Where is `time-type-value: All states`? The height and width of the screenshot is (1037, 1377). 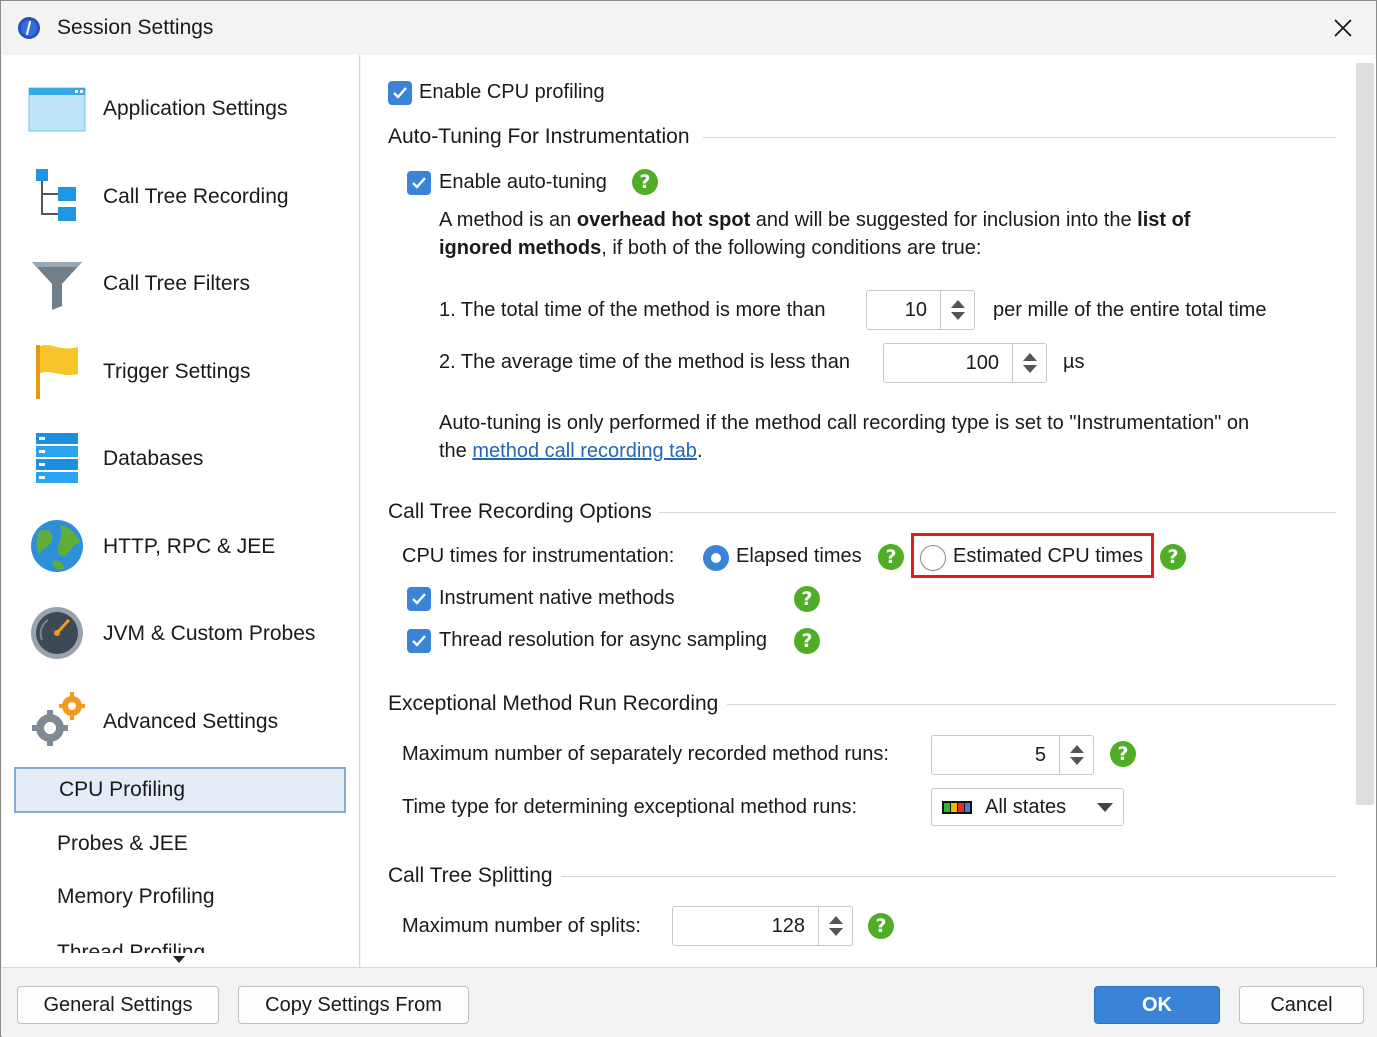 time-type-value: All states is located at coordinates (1026, 807).